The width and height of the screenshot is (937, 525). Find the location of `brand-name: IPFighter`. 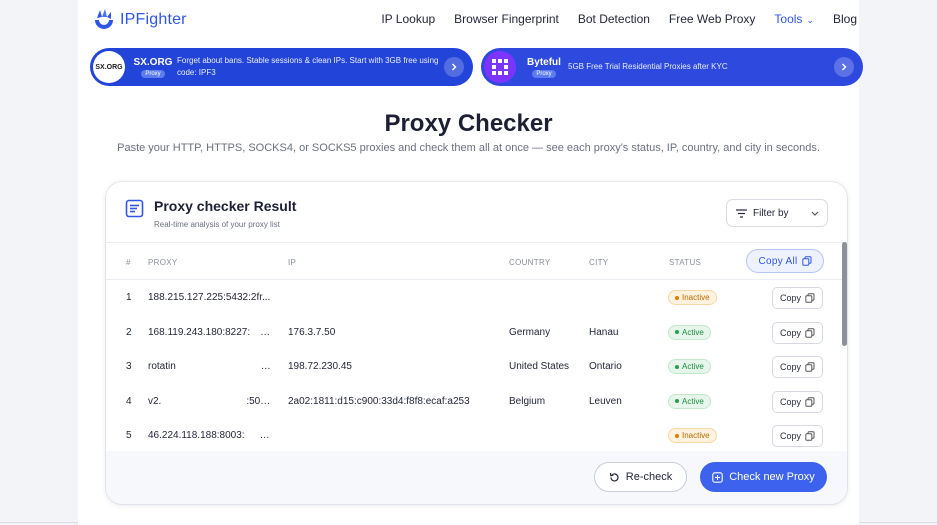

brand-name: IPFighter is located at coordinates (153, 19).